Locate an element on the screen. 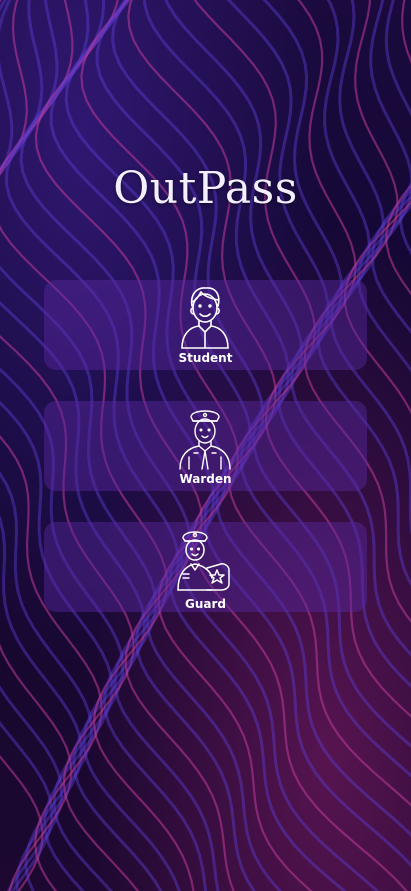 The image size is (411, 891). warden-icon is located at coordinates (205, 438).